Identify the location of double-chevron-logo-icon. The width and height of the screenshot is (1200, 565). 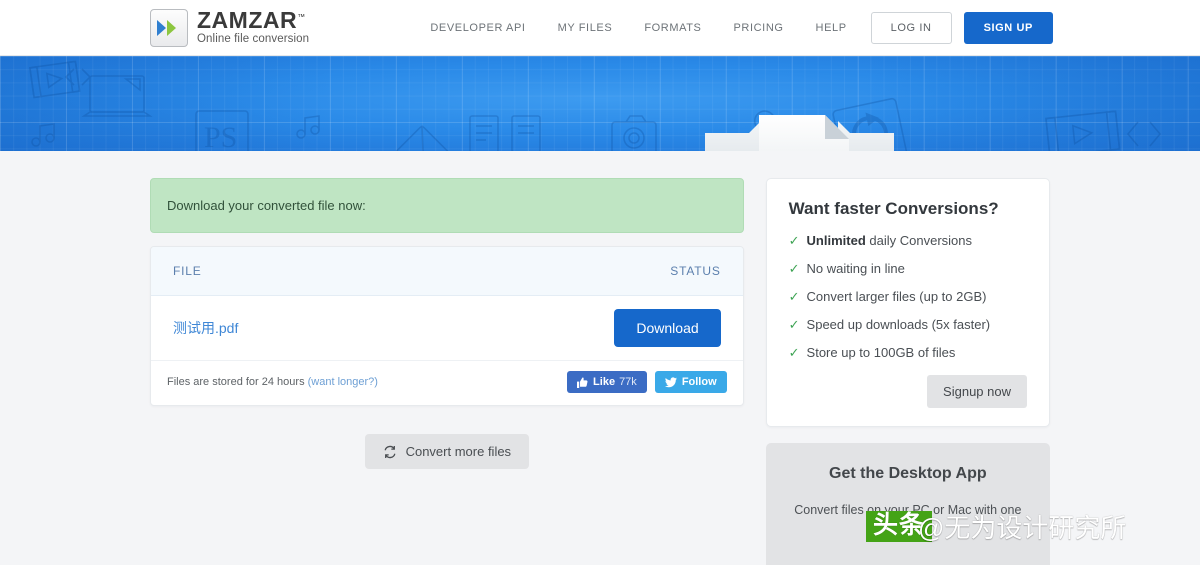
(169, 27).